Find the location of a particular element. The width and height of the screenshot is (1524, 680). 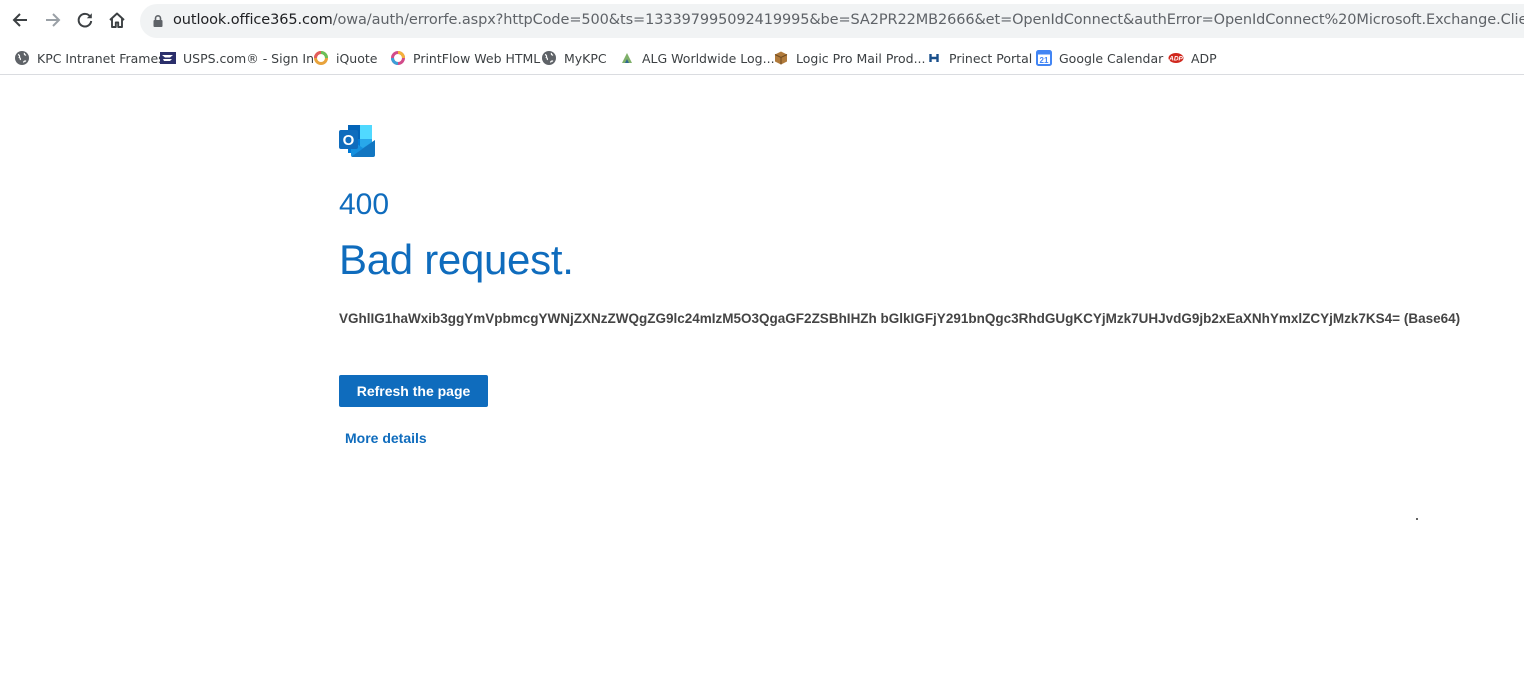

reload-icon is located at coordinates (85, 20).